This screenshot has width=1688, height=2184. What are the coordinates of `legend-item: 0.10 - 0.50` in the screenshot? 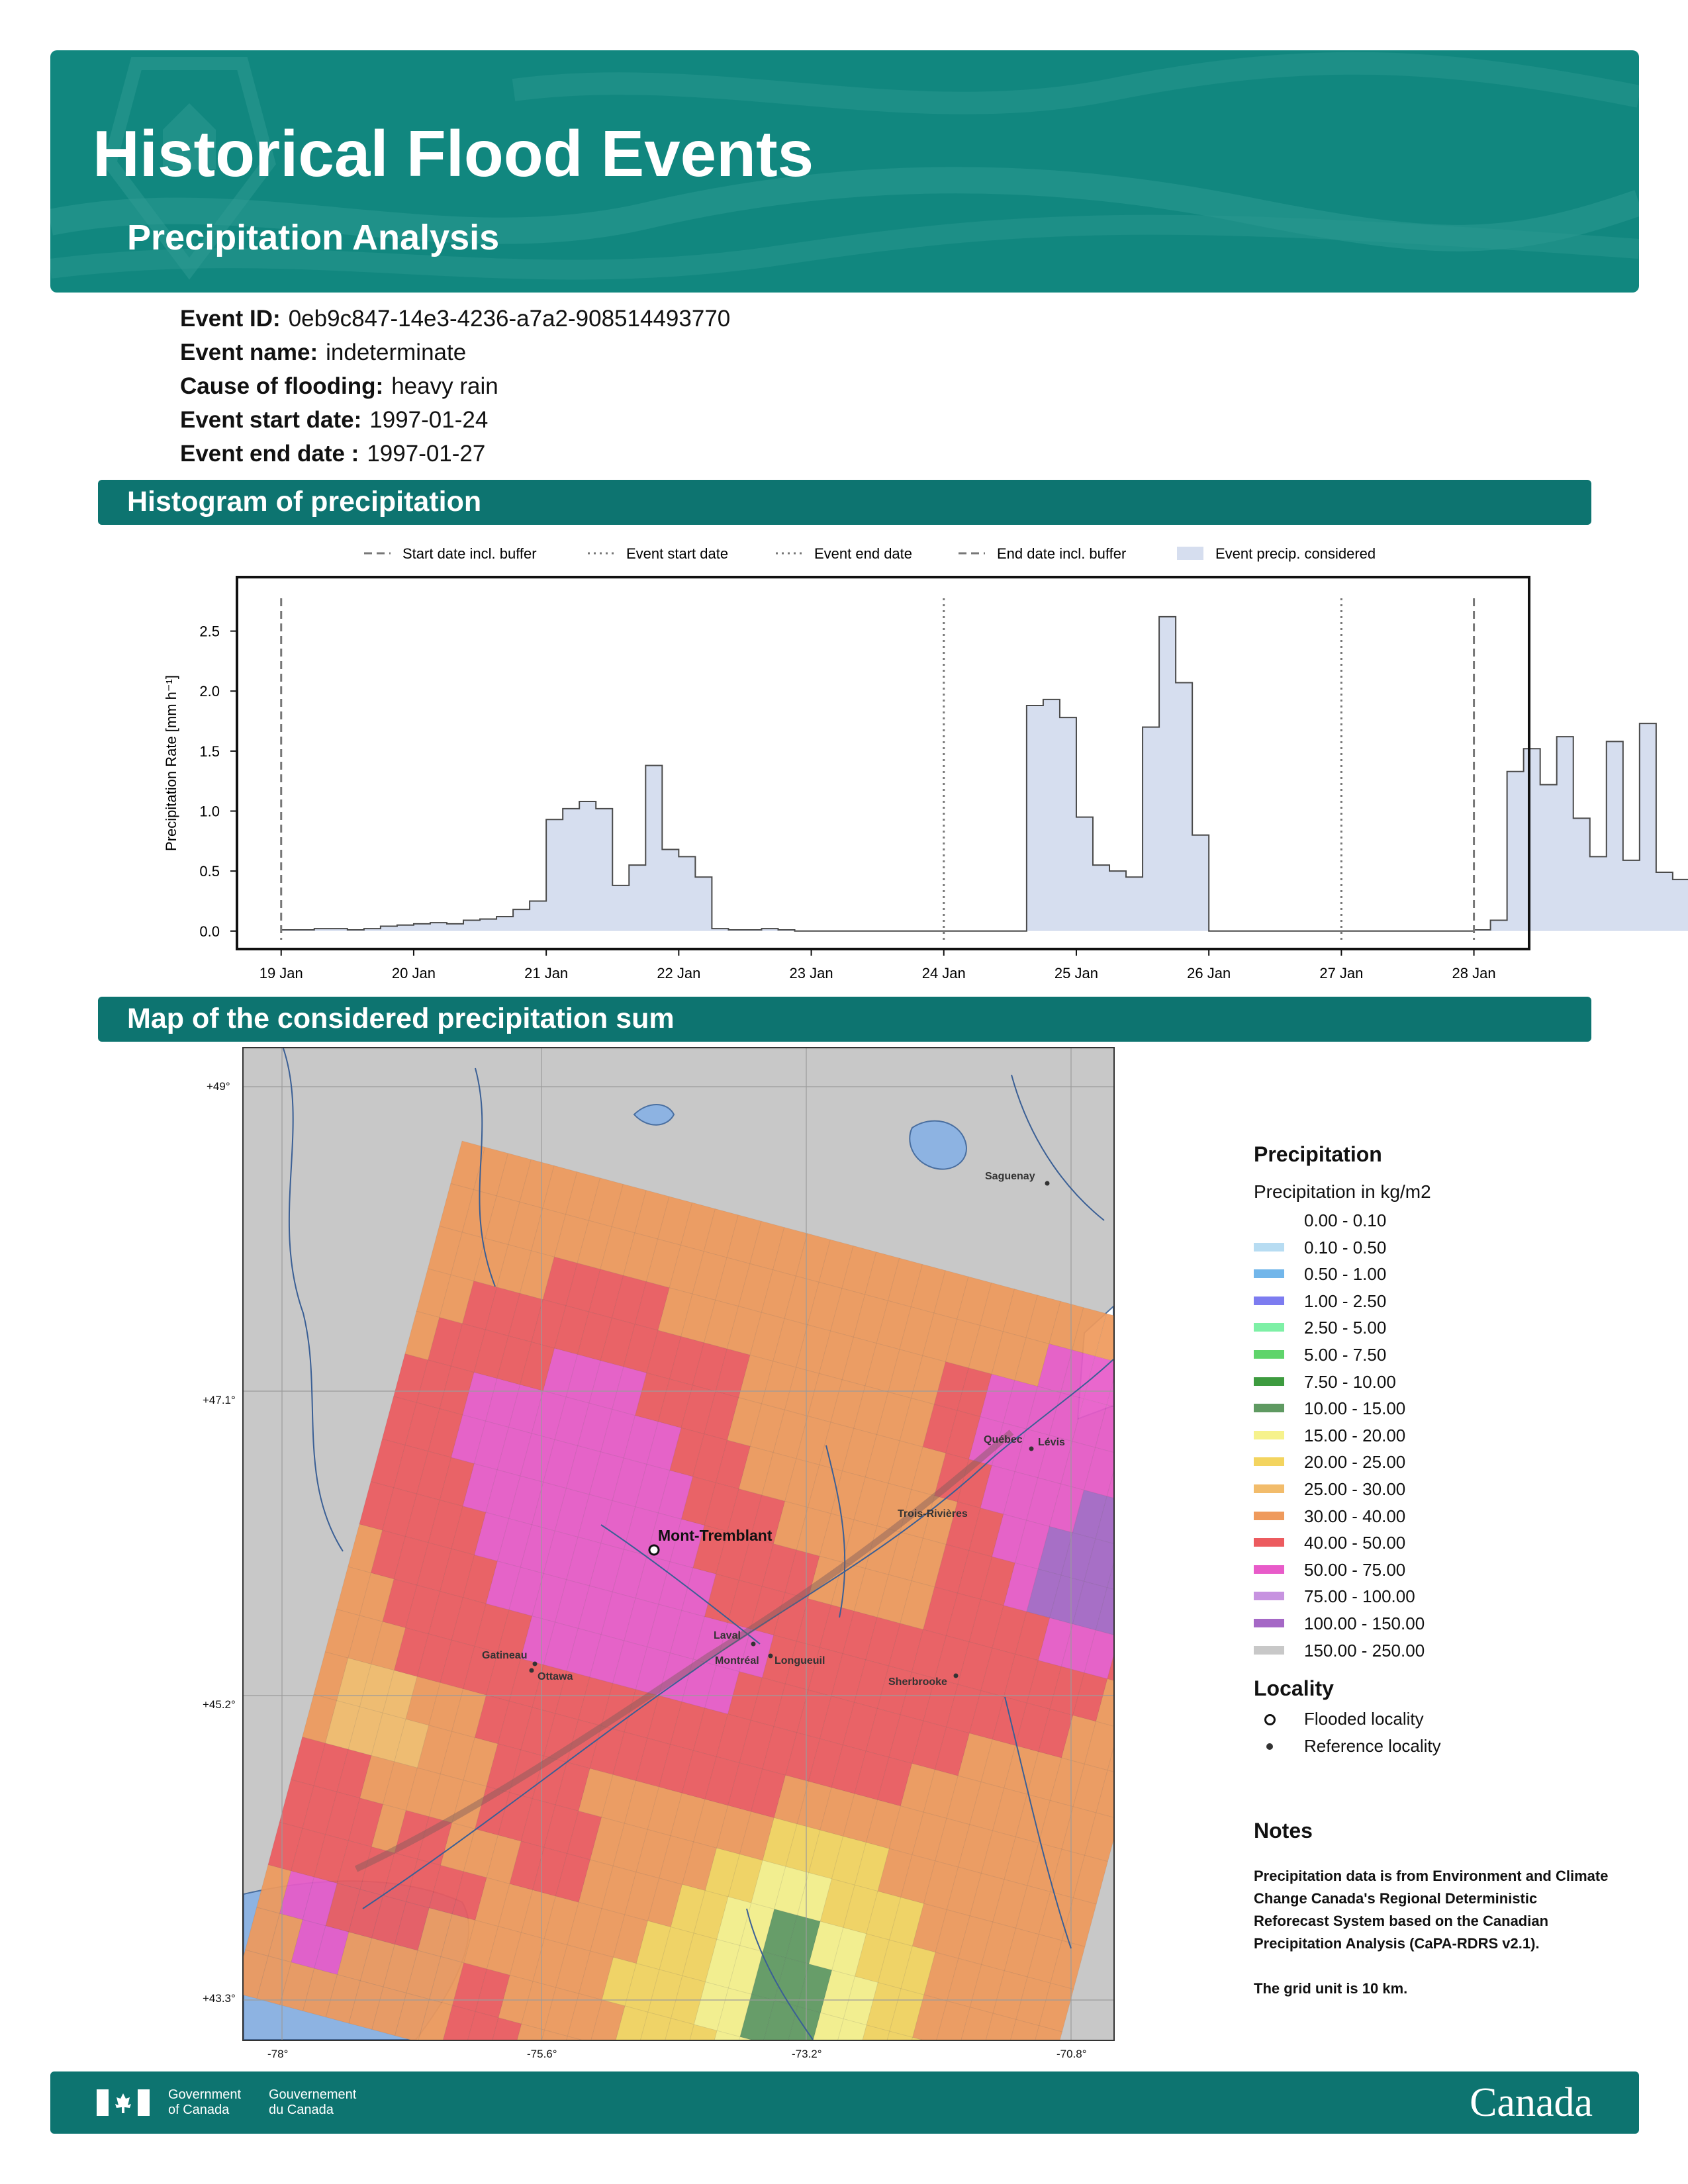 It's located at (1432, 1250).